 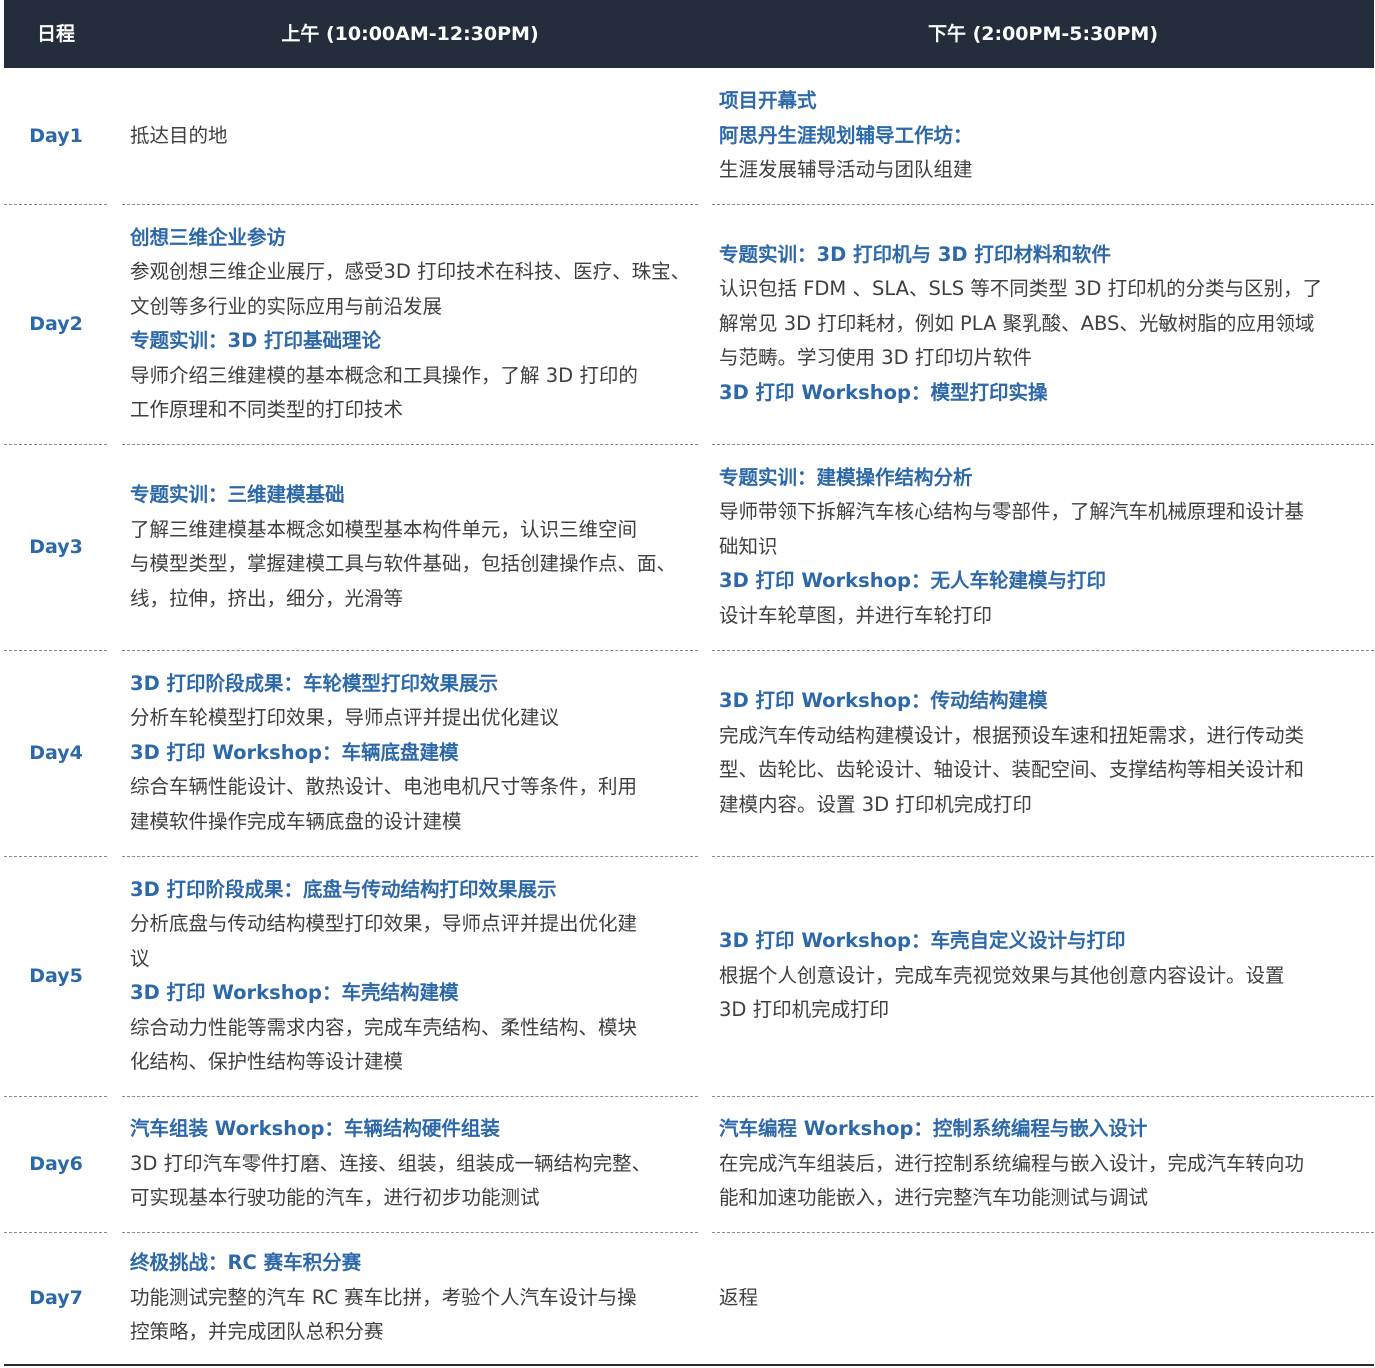 What do you see at coordinates (739, 1297) in the screenshot?
I see `session-description: 返程` at bounding box center [739, 1297].